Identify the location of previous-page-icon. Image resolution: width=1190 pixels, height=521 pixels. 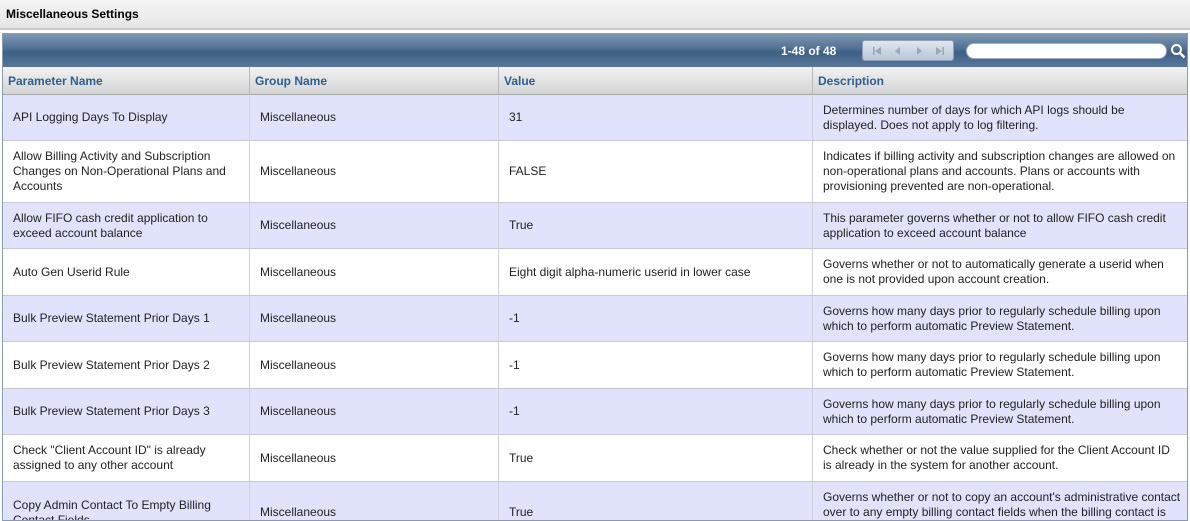
(898, 50).